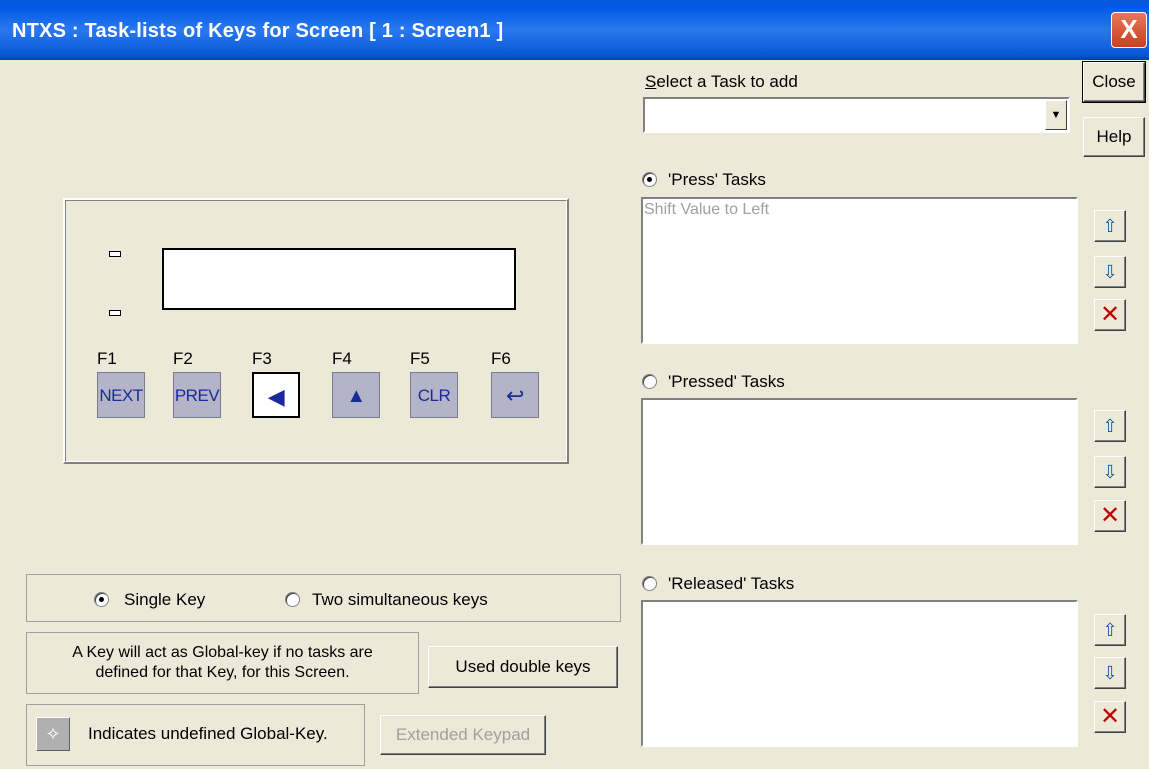 This screenshot has height=769, width=1149. Describe the element at coordinates (649, 381) in the screenshot. I see `pressed-tasks-radio` at that location.